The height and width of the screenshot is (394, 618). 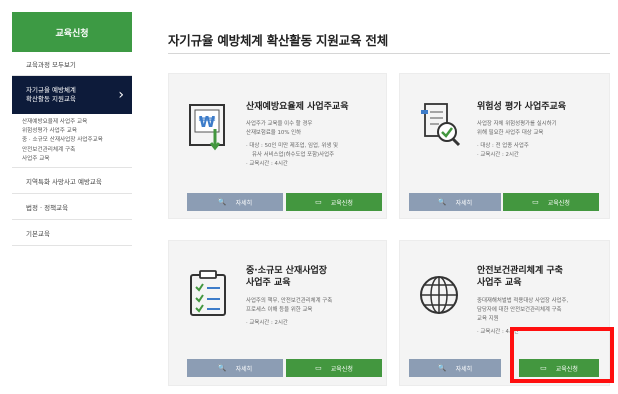 I want to click on card-title: 중·소규모 산재사업장 사업주 교육, so click(x=287, y=277).